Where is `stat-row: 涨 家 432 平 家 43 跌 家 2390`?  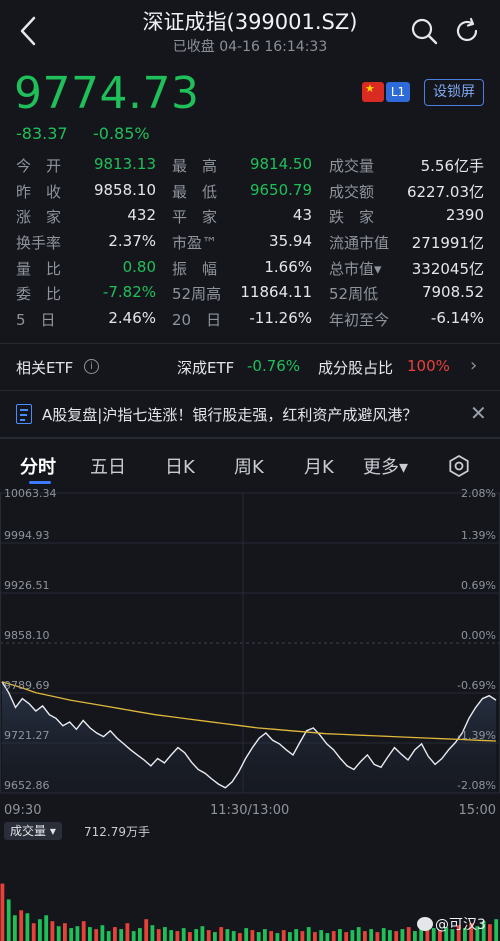 stat-row: 涨 家 432 平 家 43 跌 家 2390 is located at coordinates (250, 219).